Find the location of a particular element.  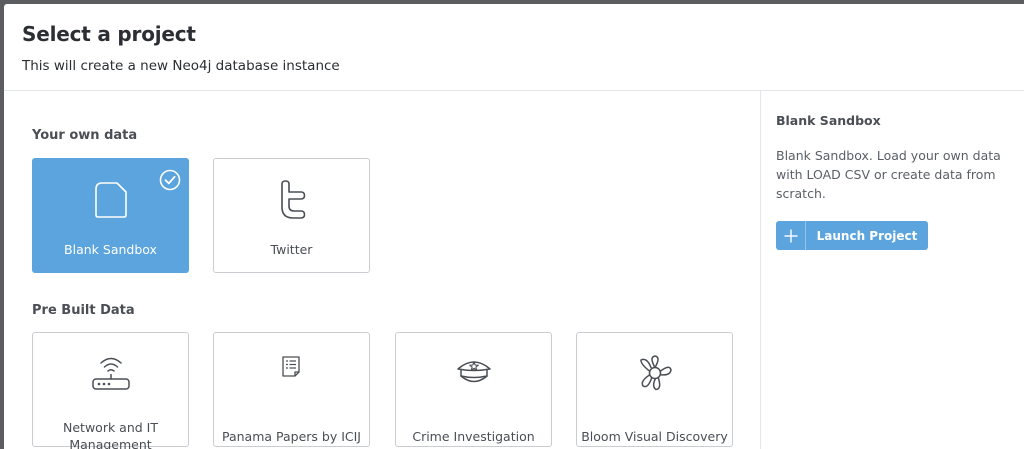

document-list-icon is located at coordinates (292, 369).